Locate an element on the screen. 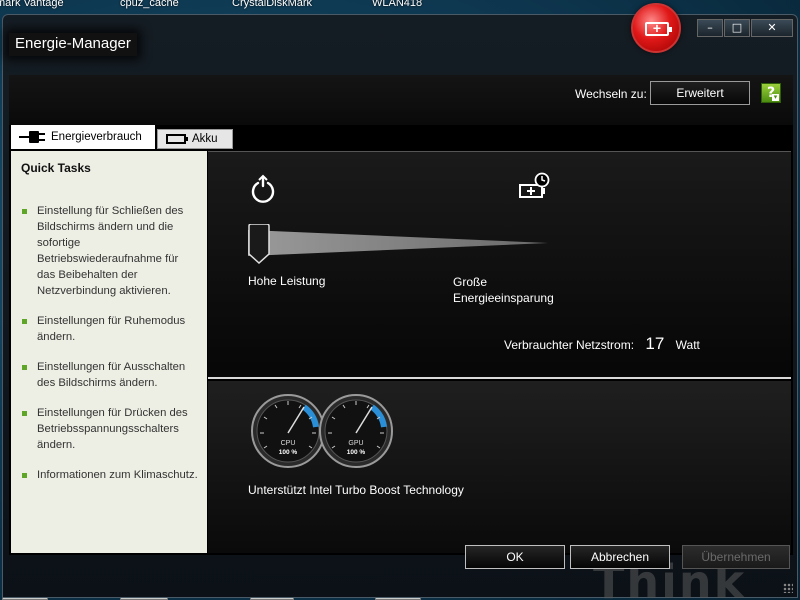 The width and height of the screenshot is (800, 600). header-bar: Wechseln zu: Erweitert ? ▾ is located at coordinates (401, 100).